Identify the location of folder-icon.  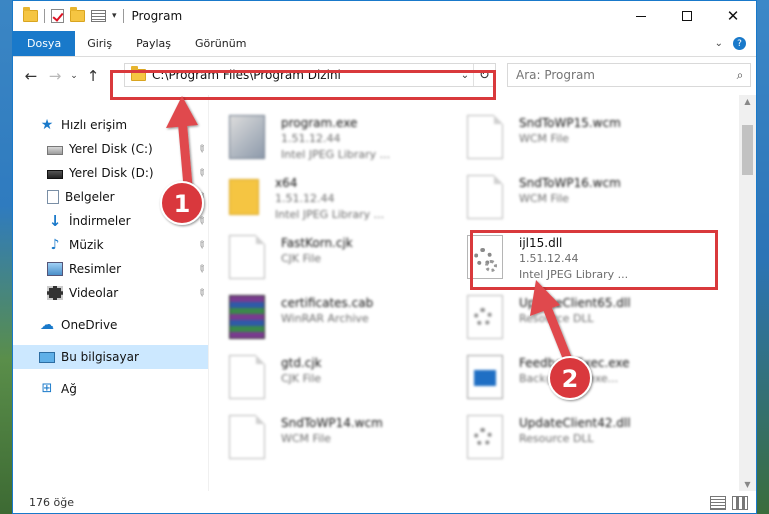
(244, 197).